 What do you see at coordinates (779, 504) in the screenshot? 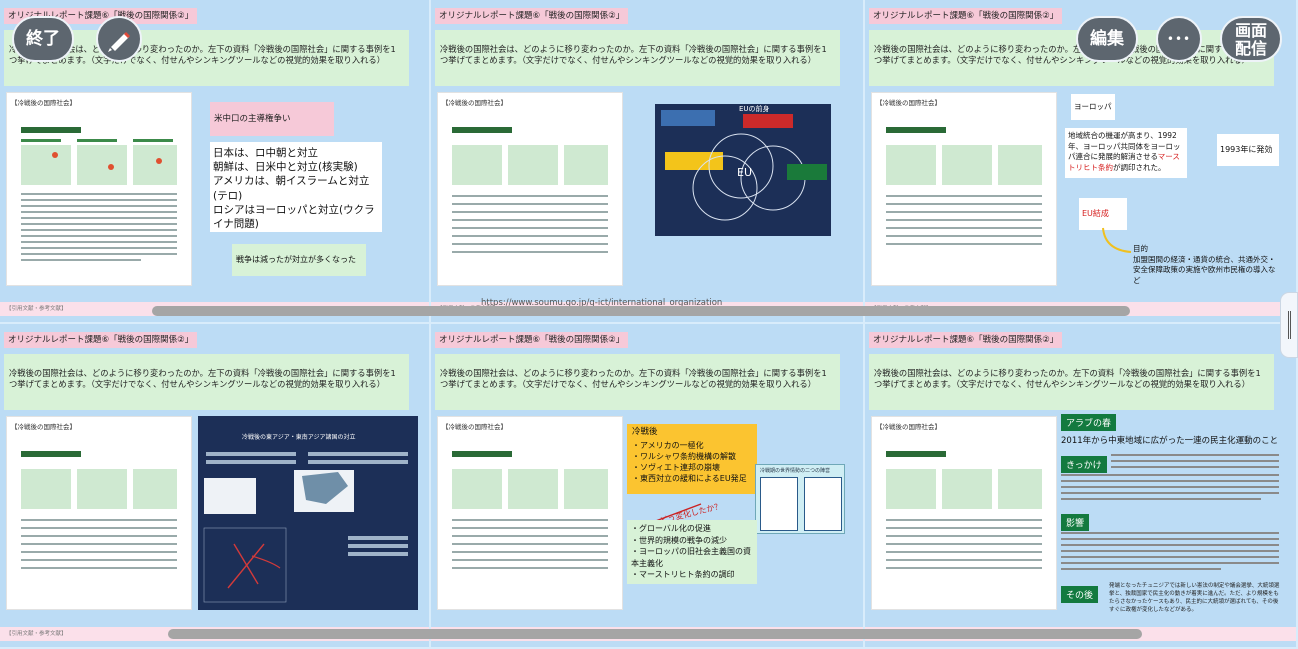
I see `western-camp-box` at bounding box center [779, 504].